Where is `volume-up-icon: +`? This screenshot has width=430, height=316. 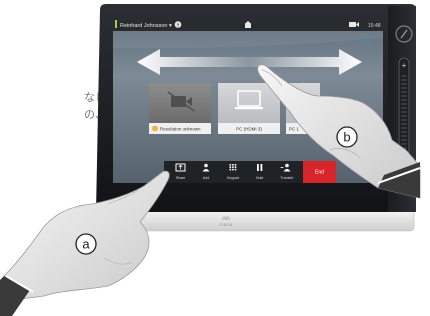 volume-up-icon: + is located at coordinates (404, 65).